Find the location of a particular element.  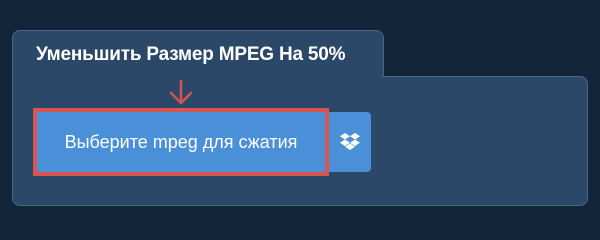

panel-seam is located at coordinates (197, 76).